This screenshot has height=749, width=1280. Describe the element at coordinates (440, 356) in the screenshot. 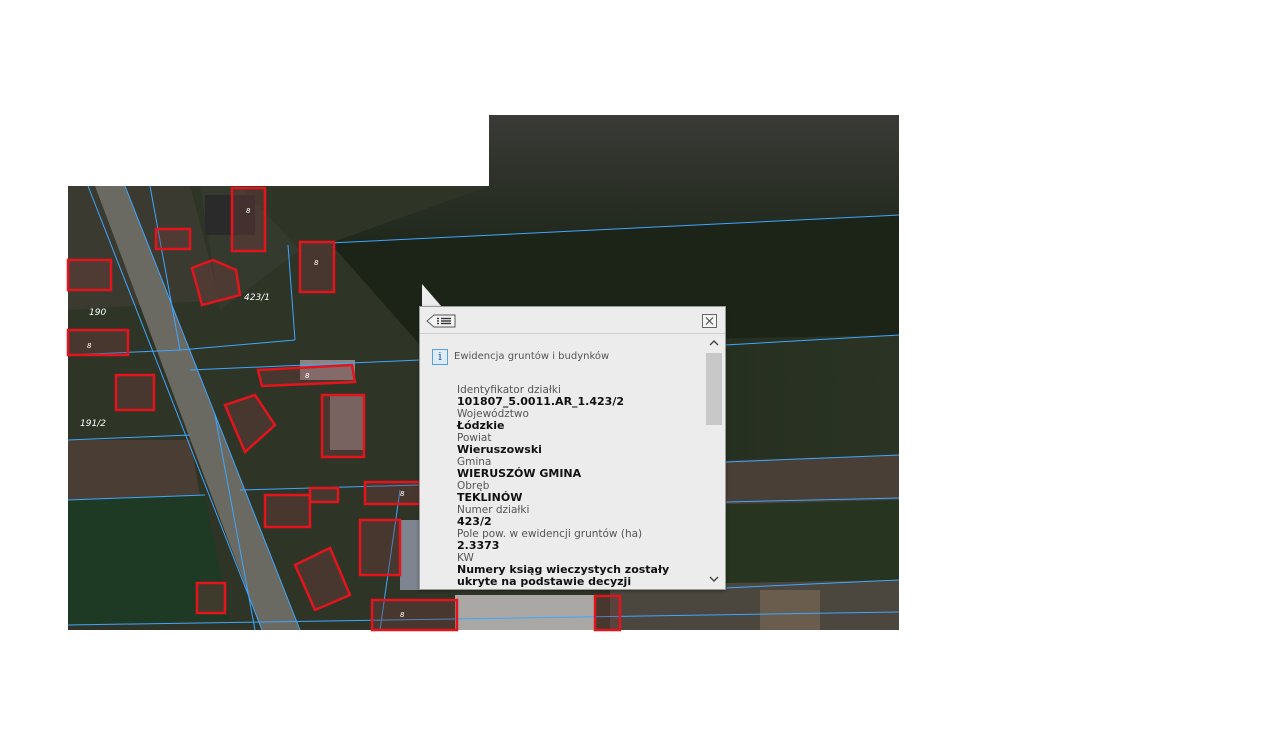

I see `info-icon: i` at that location.